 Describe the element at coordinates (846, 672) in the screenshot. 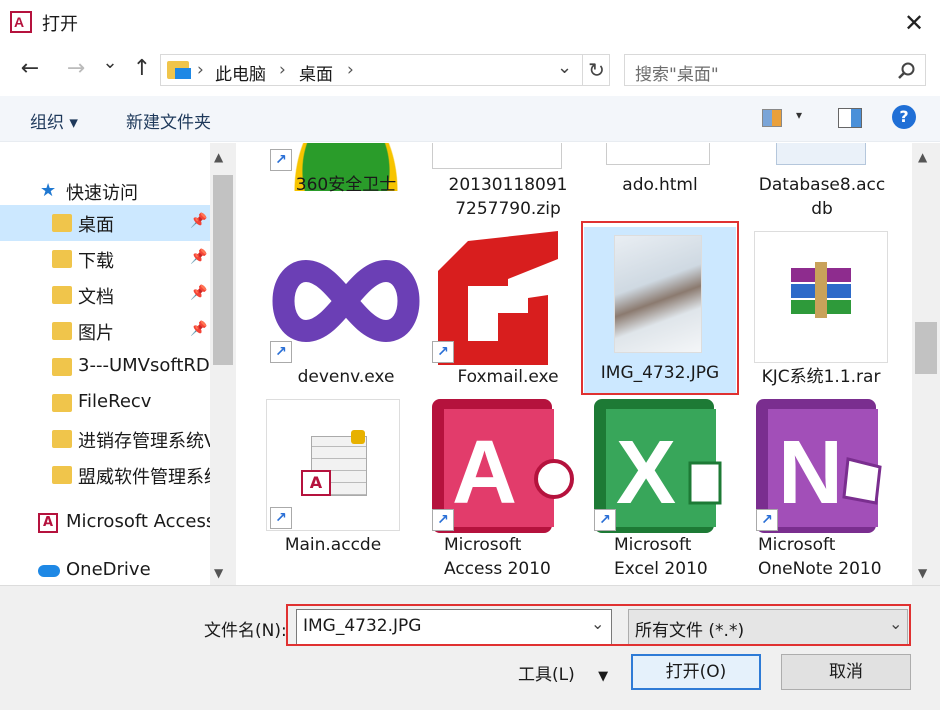

I see `cancel-button: 取消` at that location.